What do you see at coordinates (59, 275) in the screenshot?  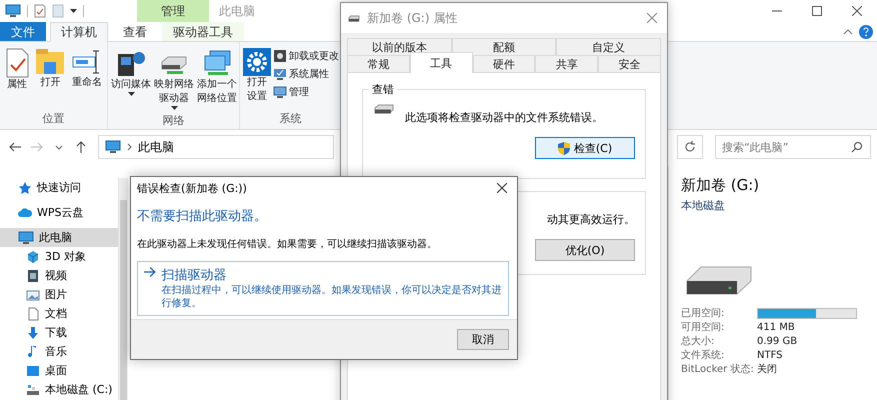 I see `nav-item: 视频` at bounding box center [59, 275].